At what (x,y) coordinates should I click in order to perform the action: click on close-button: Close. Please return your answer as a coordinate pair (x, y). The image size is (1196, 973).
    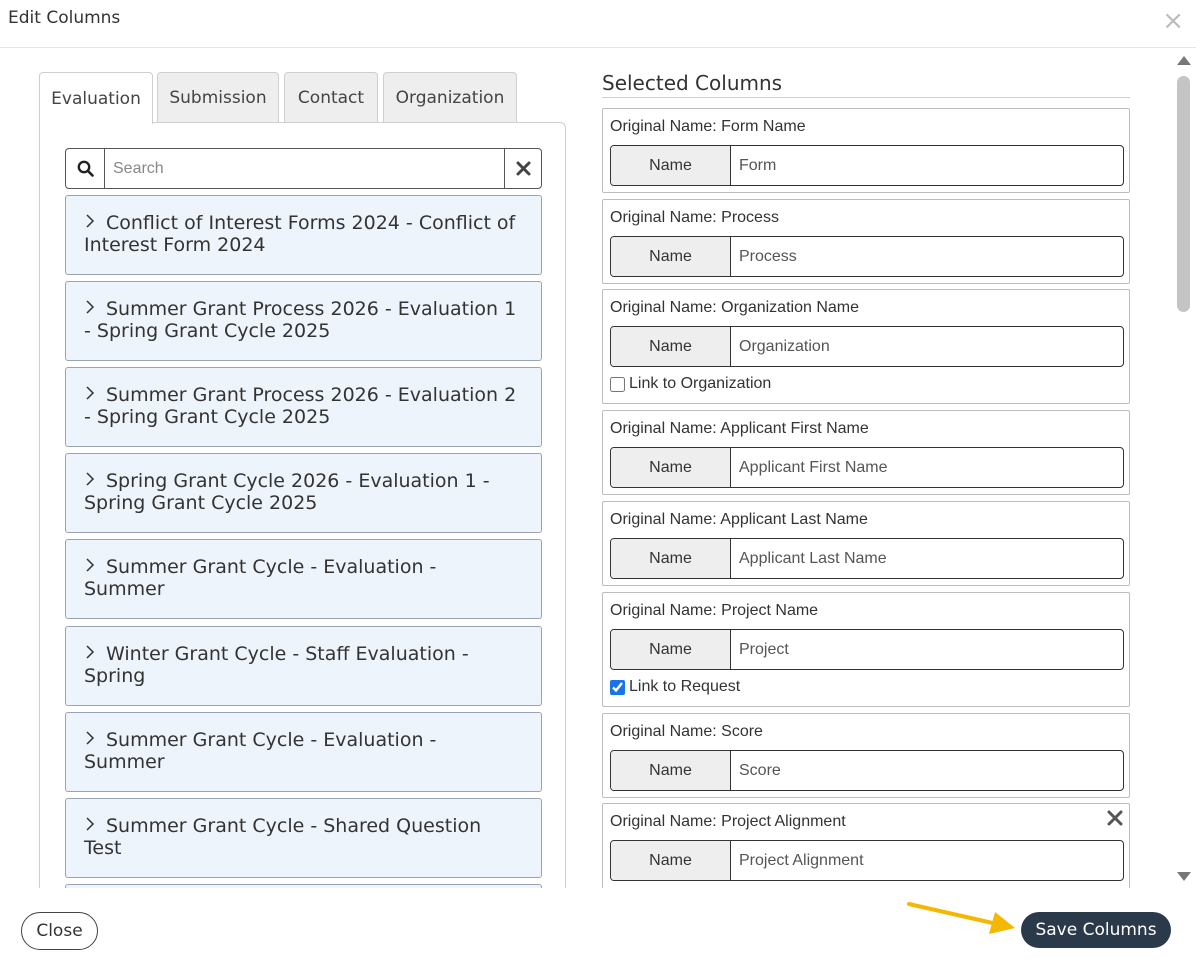
    Looking at the image, I should click on (59, 931).